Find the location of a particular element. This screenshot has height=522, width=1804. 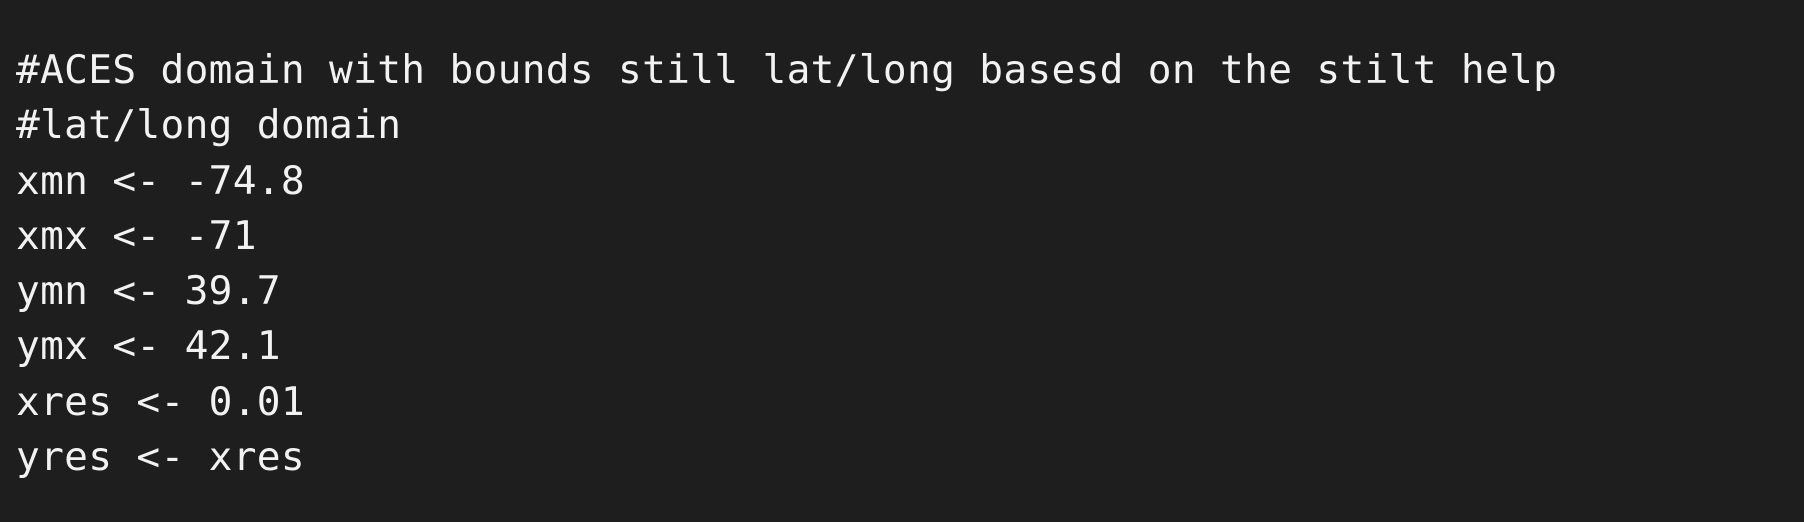

code-line-comment-lat-long-domain: #lat/long domain is located at coordinates (209, 125).